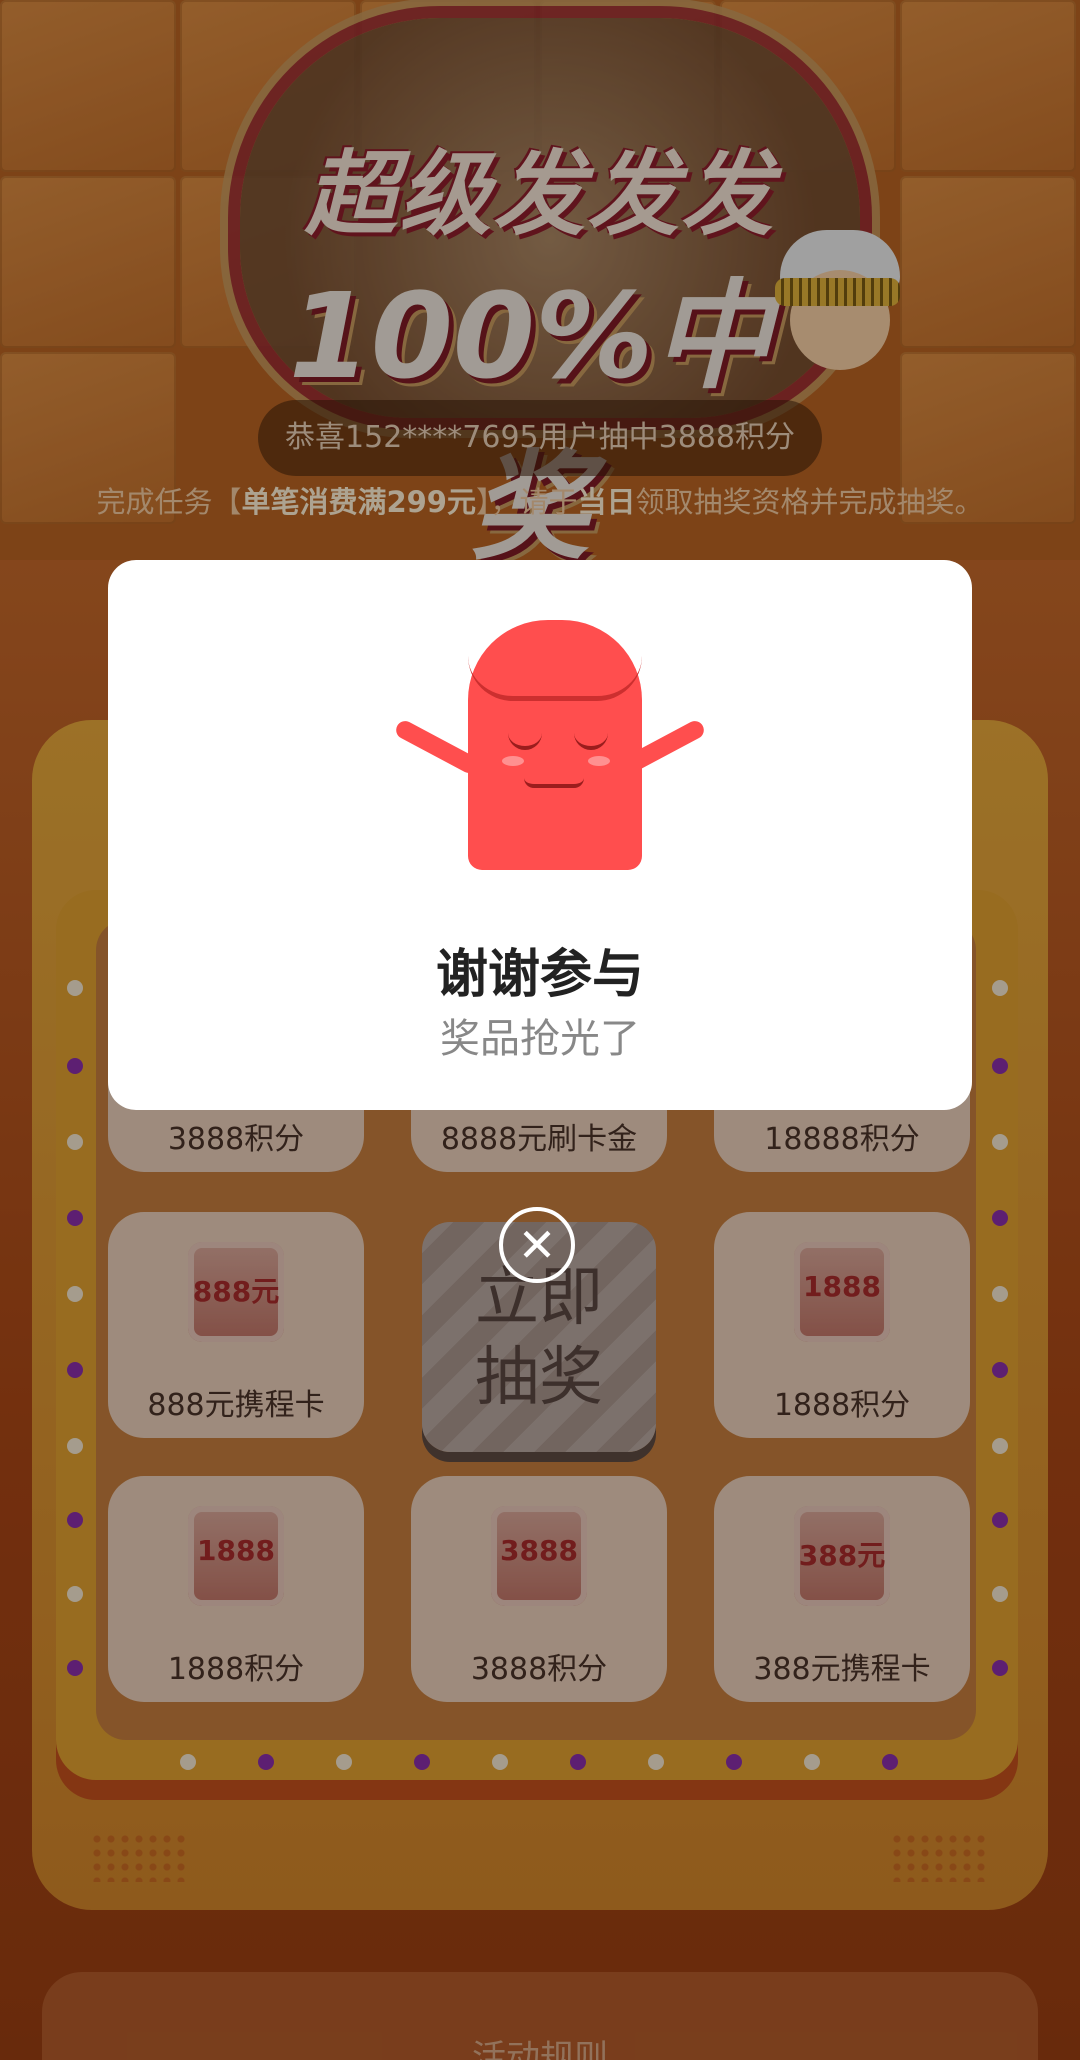 The image size is (1080, 2060). Describe the element at coordinates (550, 745) in the screenshot. I see `sad-mascot-icon` at that location.